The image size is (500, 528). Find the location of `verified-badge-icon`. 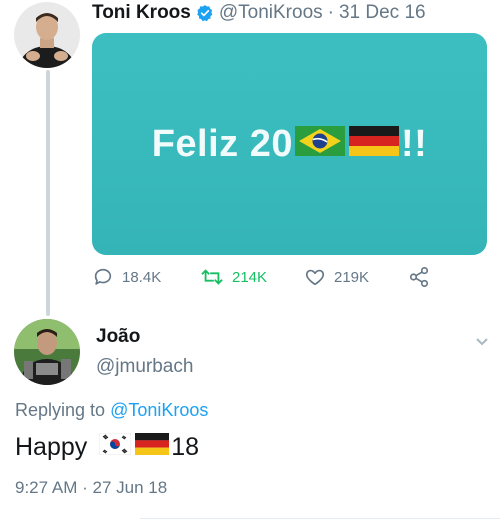

verified-badge-icon is located at coordinates (205, 13).